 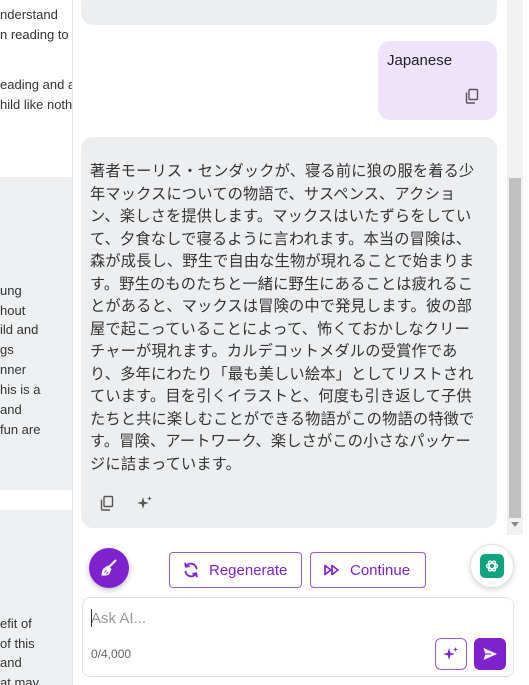 I want to click on page-text-line: his is a, so click(x=20, y=389).